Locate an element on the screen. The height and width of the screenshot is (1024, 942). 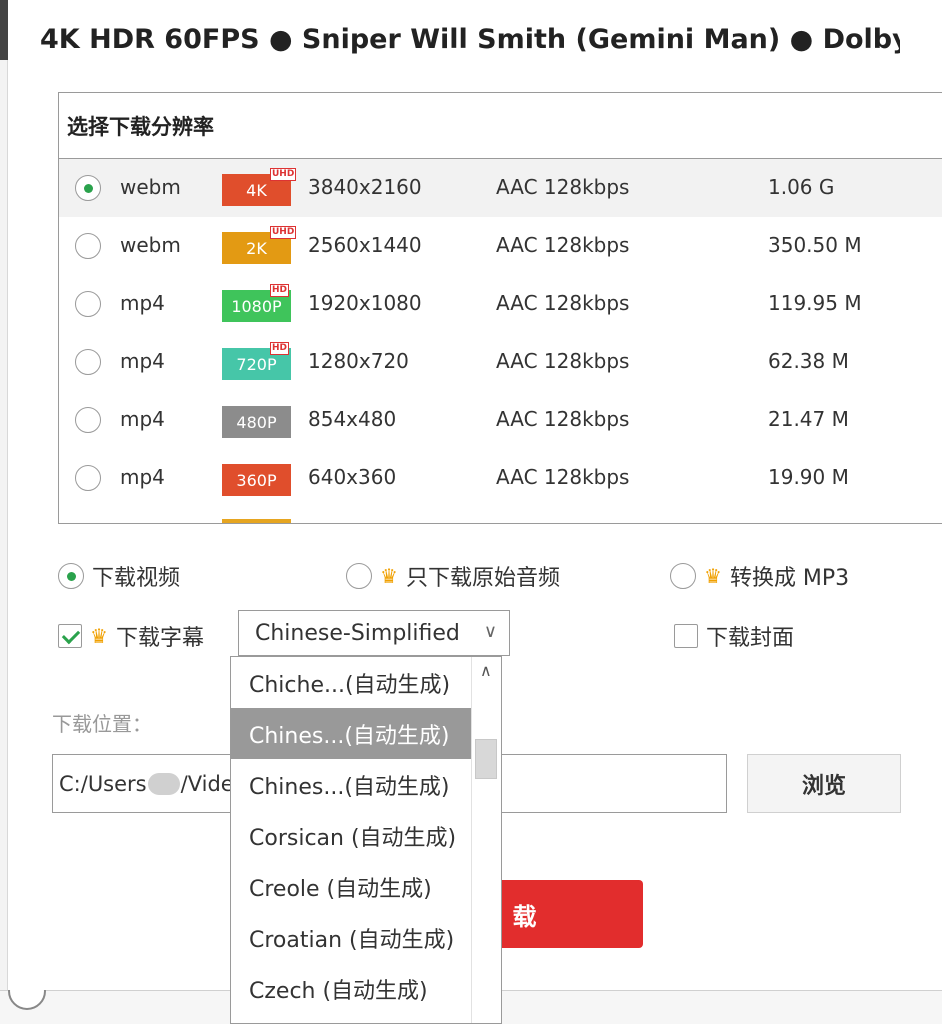
download-location-label: 下载位置： is located at coordinates (102, 724).